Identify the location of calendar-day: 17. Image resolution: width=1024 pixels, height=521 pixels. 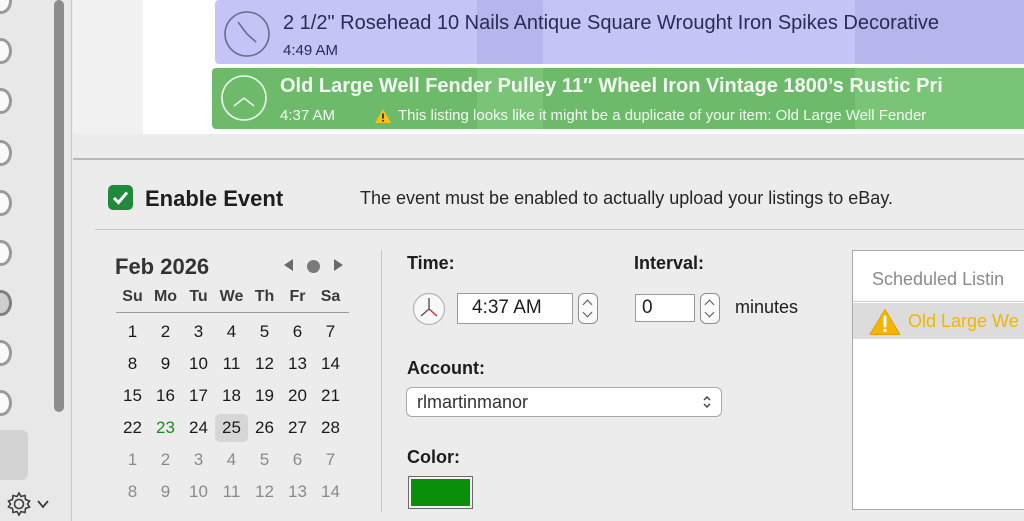
(198, 396).